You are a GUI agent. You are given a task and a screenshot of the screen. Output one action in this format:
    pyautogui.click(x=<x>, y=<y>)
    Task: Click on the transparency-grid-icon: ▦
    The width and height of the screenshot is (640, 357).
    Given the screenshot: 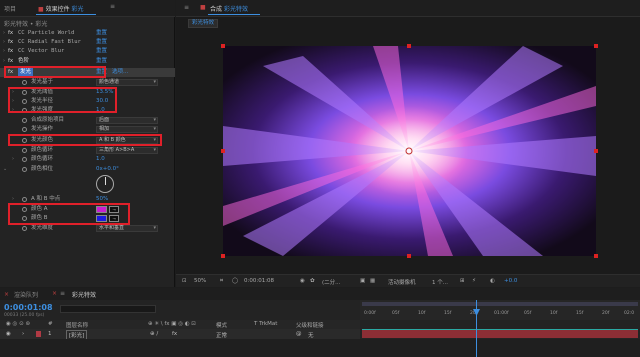 What is the action you would take?
    pyautogui.click(x=372, y=281)
    